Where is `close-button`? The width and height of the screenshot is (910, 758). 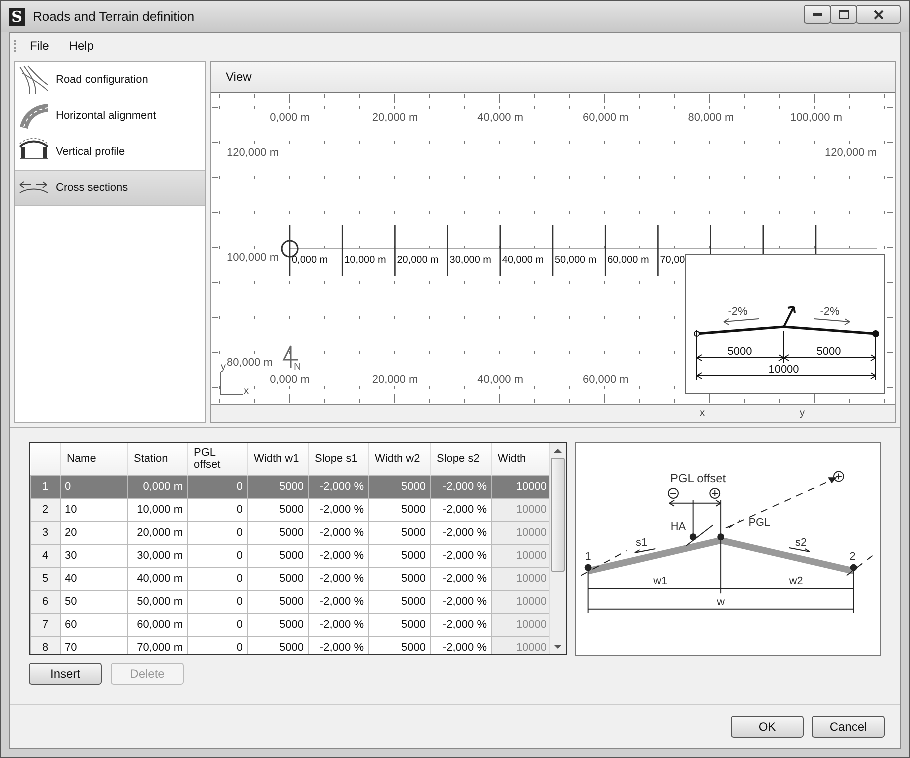 close-button is located at coordinates (878, 14).